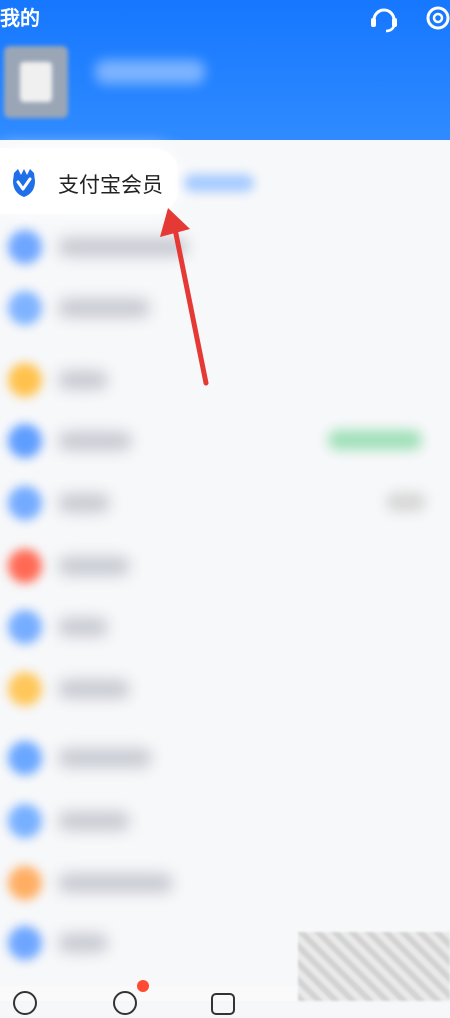 The width and height of the screenshot is (450, 1018). I want to click on notification-badge, so click(143, 986).